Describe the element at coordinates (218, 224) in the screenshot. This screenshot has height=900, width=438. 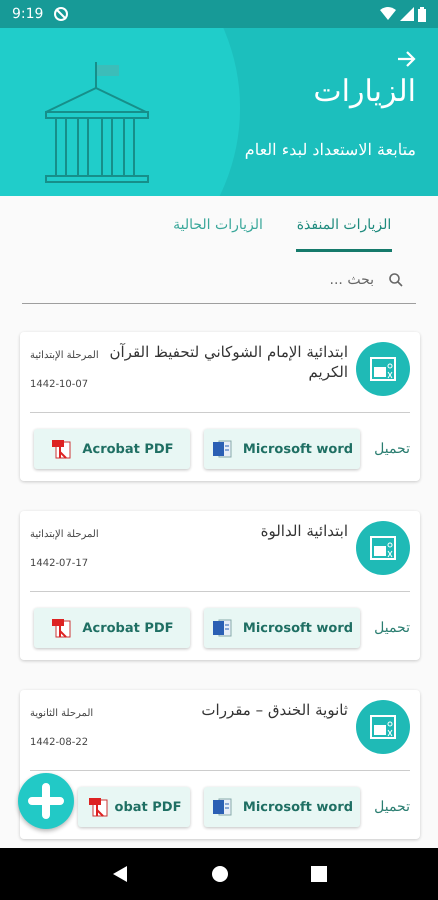
I see `tab: الزيارات الحالية` at that location.